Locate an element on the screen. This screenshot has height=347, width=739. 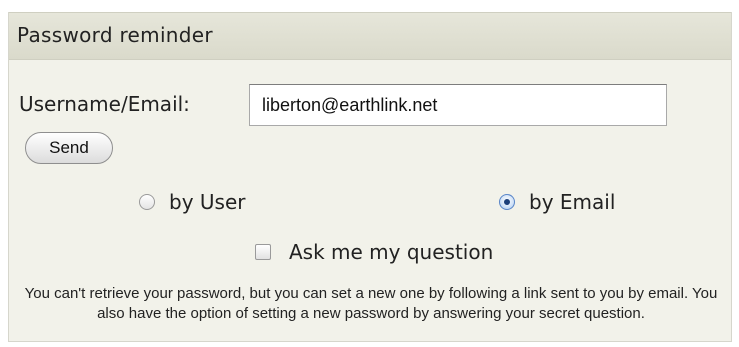
radio-by-email: by Email is located at coordinates (557, 202).